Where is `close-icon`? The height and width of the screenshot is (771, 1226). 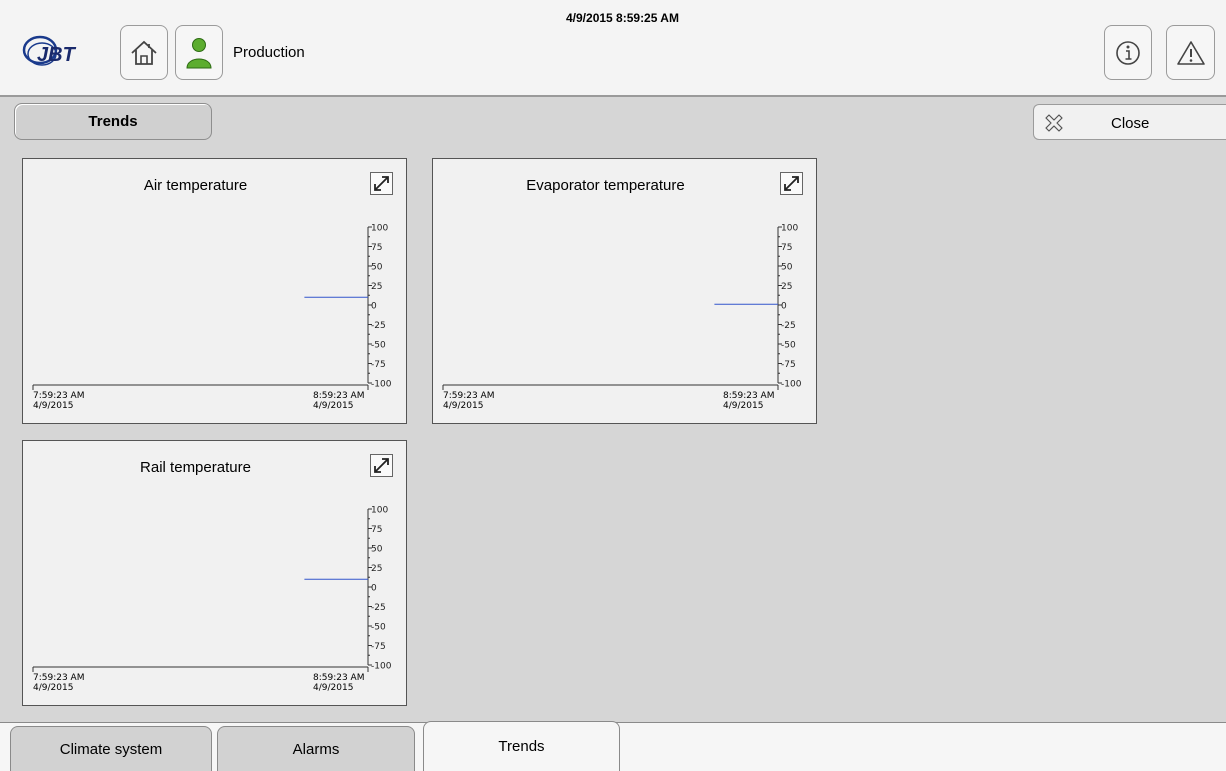
close-icon is located at coordinates (1054, 125).